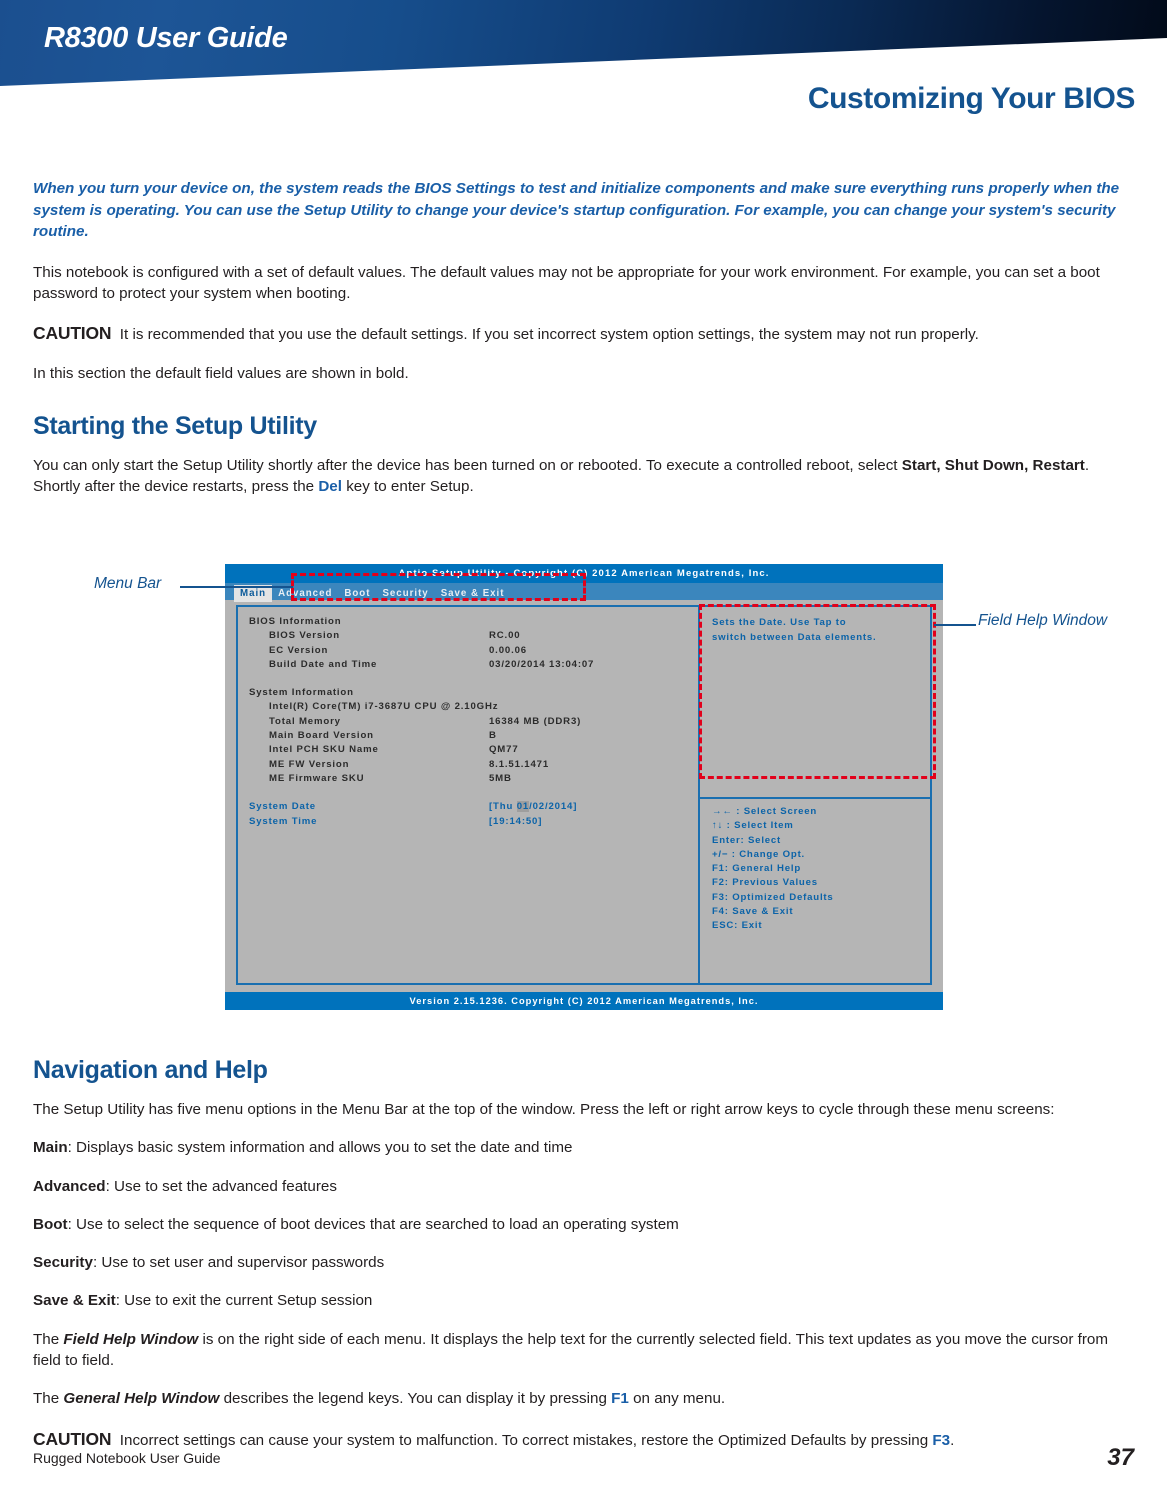 Image resolution: width=1167 pixels, height=1496 pixels. What do you see at coordinates (473, 722) in the screenshot?
I see `bios-row-total-memory: Total Memory 16384 MB (DDR3)` at bounding box center [473, 722].